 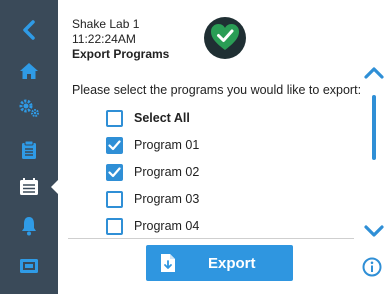 I want to click on settings-icon, so click(x=29, y=108).